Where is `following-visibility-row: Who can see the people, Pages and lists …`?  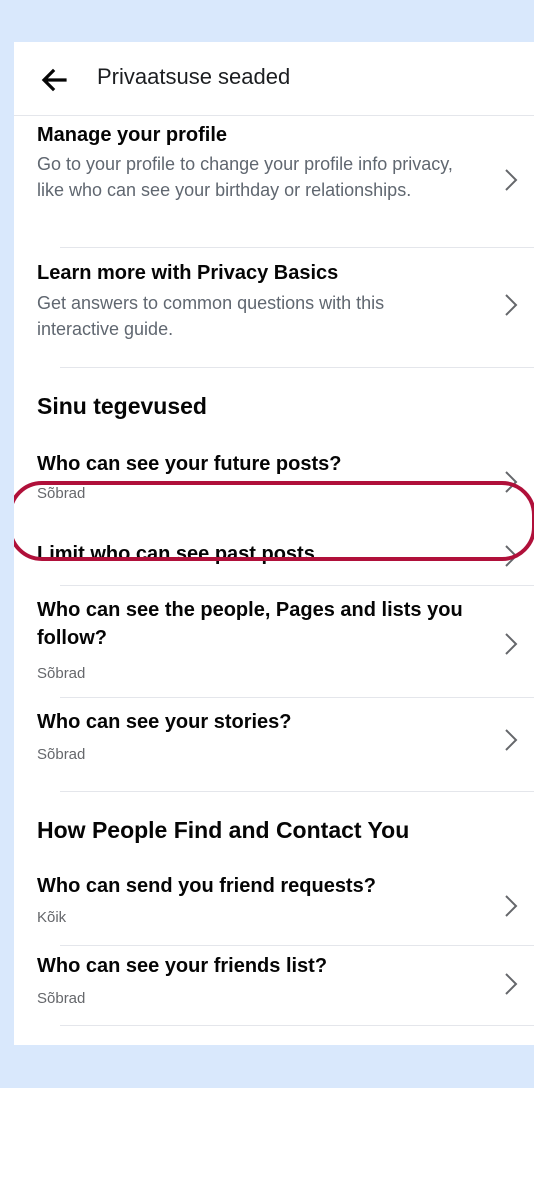 following-visibility-row: Who can see the people, Pages and lists … is located at coordinates (274, 642).